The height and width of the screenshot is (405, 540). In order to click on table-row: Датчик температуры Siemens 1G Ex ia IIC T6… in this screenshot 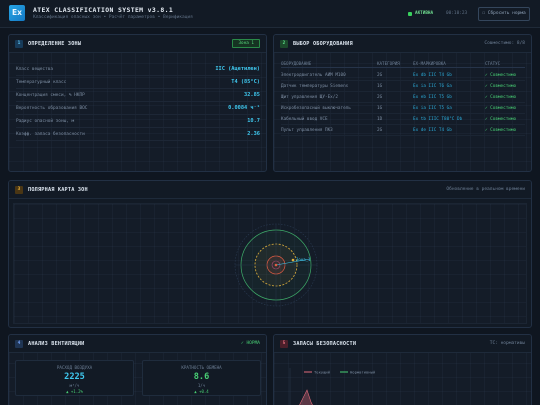, I will do `click(403, 86)`.